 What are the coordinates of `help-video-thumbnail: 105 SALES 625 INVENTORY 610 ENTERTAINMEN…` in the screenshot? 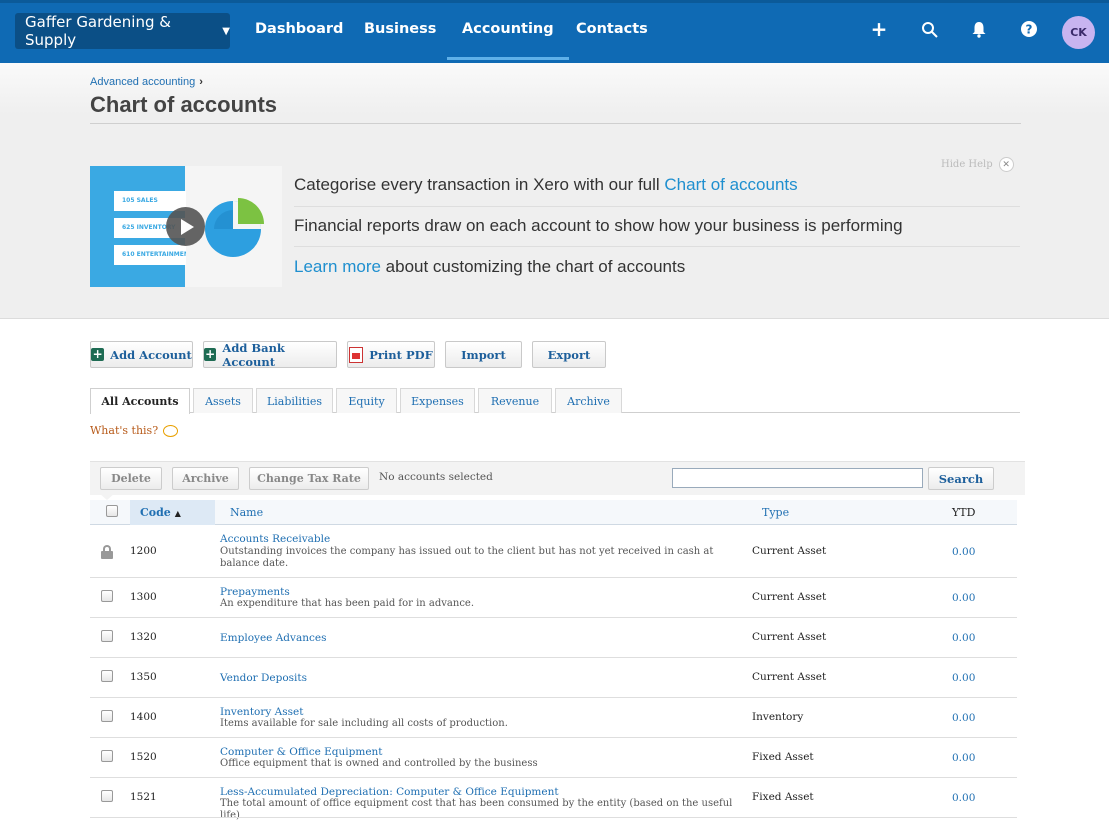 It's located at (186, 226).